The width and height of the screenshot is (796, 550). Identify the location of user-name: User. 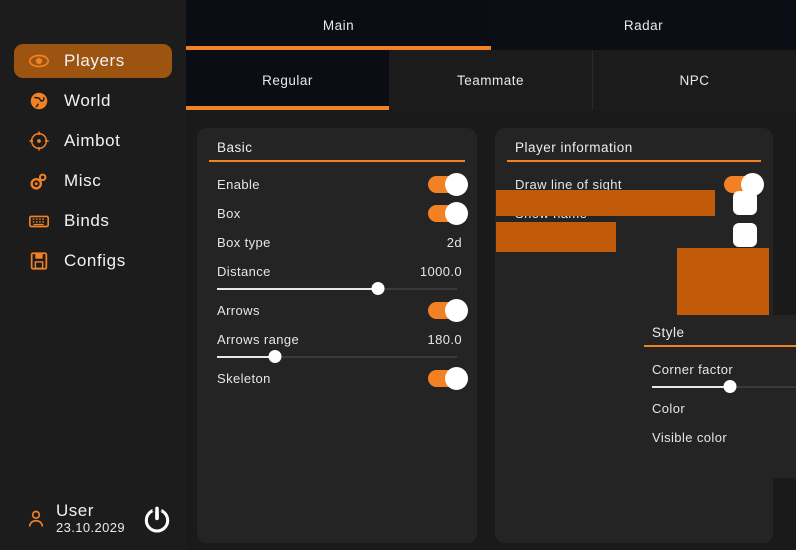
(75, 510).